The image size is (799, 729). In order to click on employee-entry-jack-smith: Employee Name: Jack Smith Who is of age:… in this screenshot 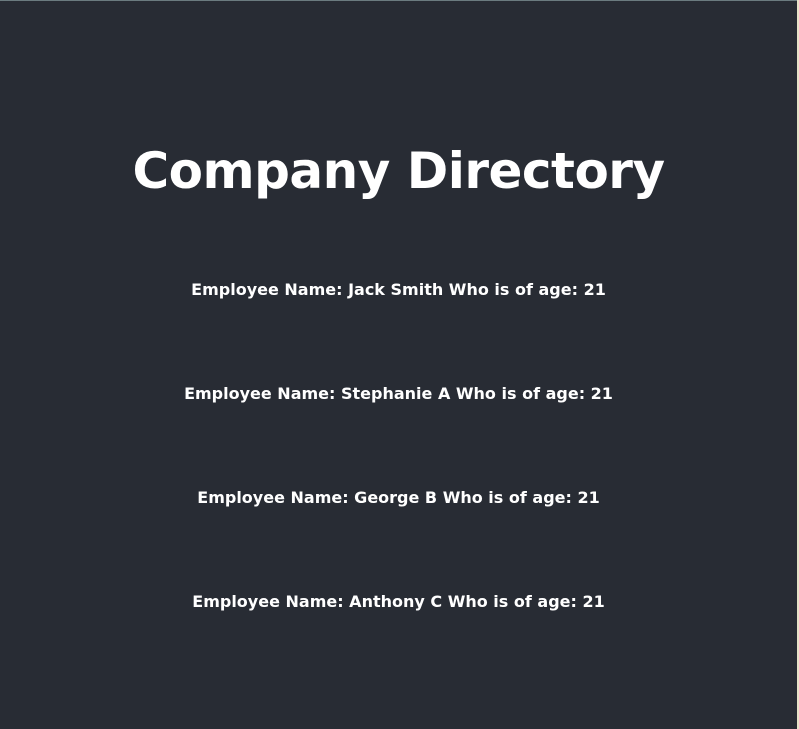, I will do `click(398, 289)`.